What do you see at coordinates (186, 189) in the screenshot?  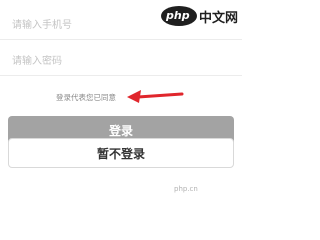 I see `watermark-footer: php.cn` at bounding box center [186, 189].